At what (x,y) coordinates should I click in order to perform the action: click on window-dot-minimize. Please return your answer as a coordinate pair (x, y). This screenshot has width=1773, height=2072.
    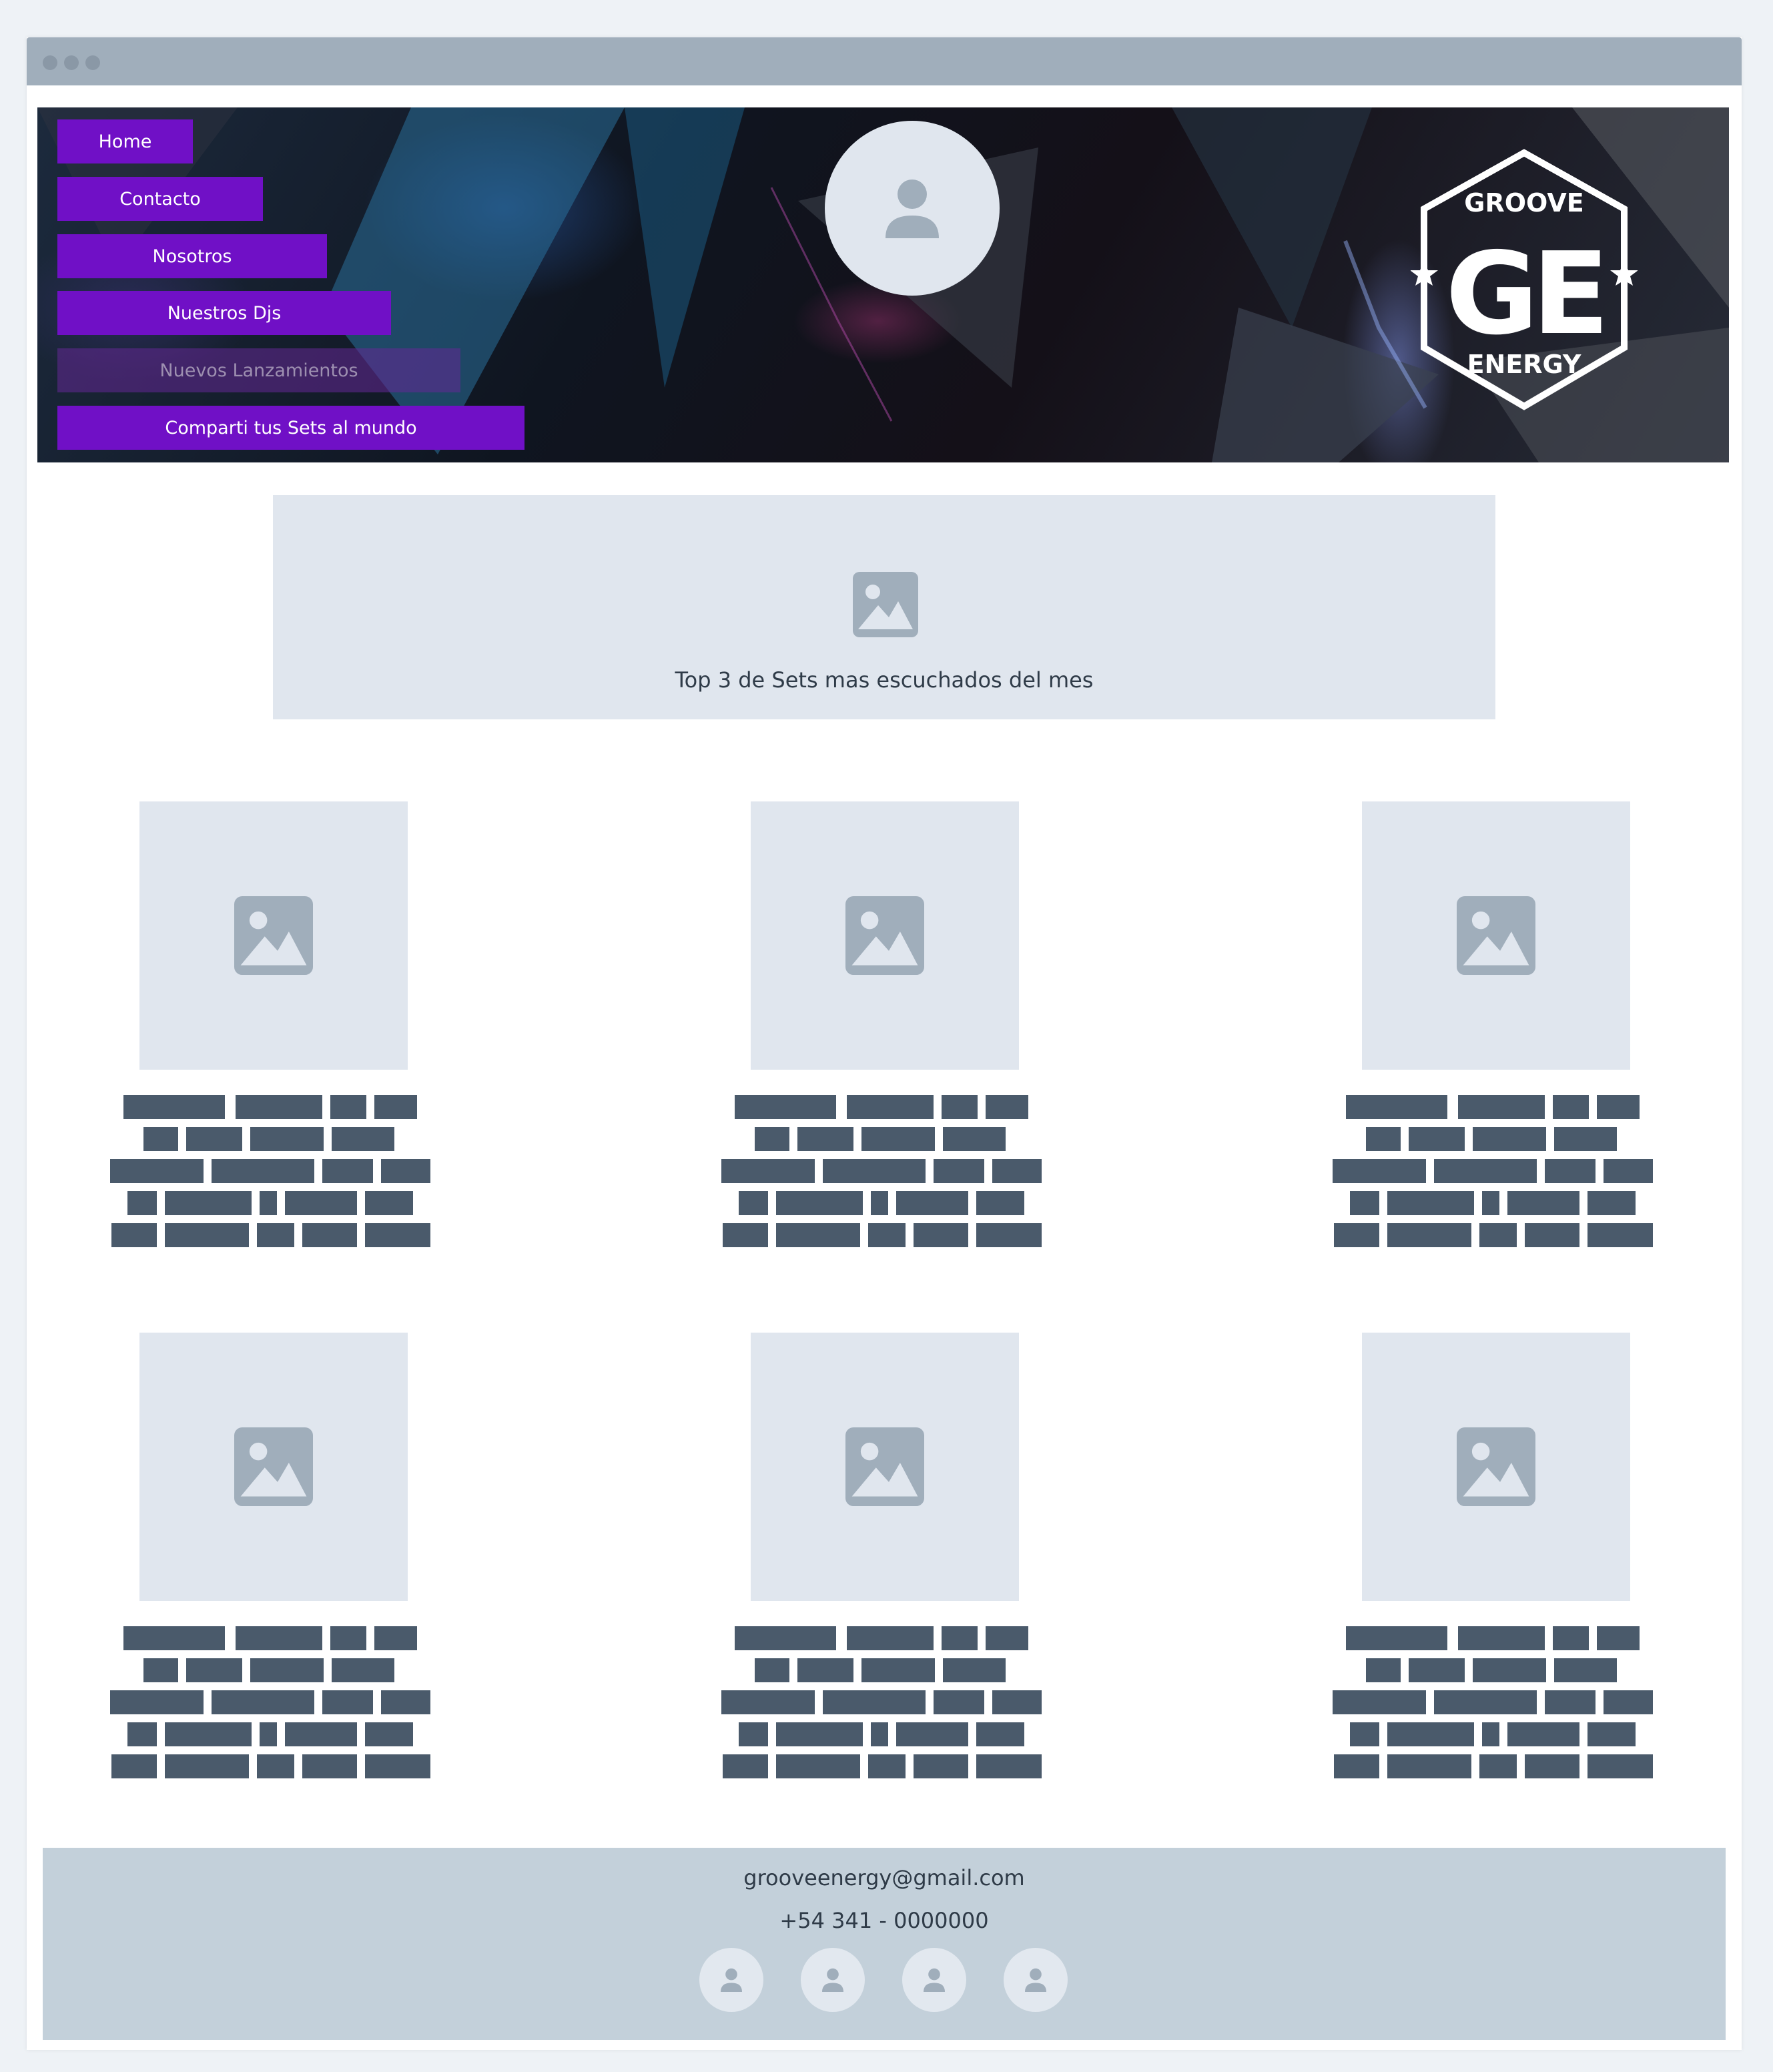
    Looking at the image, I should click on (72, 62).